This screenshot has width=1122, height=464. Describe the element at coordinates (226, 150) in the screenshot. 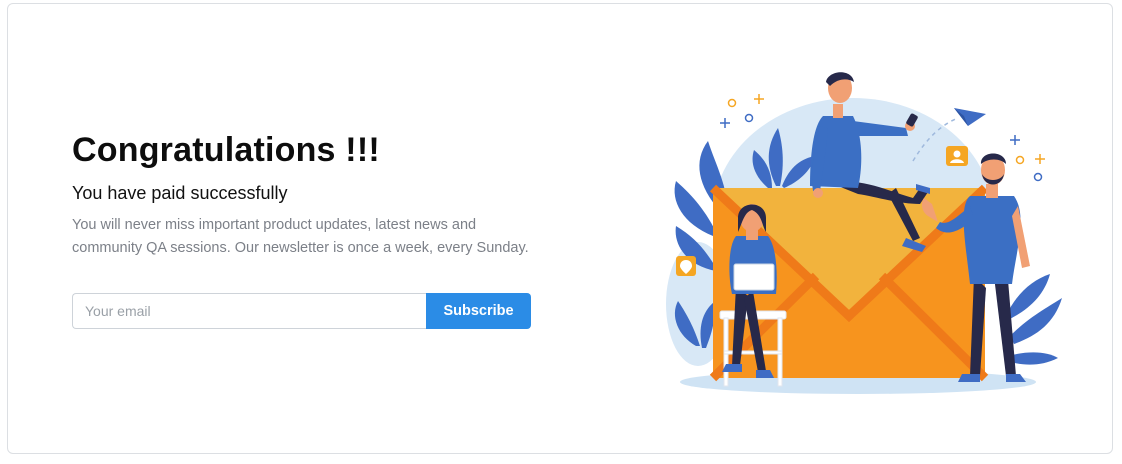

I see `page-title: Congratulations !!!` at that location.